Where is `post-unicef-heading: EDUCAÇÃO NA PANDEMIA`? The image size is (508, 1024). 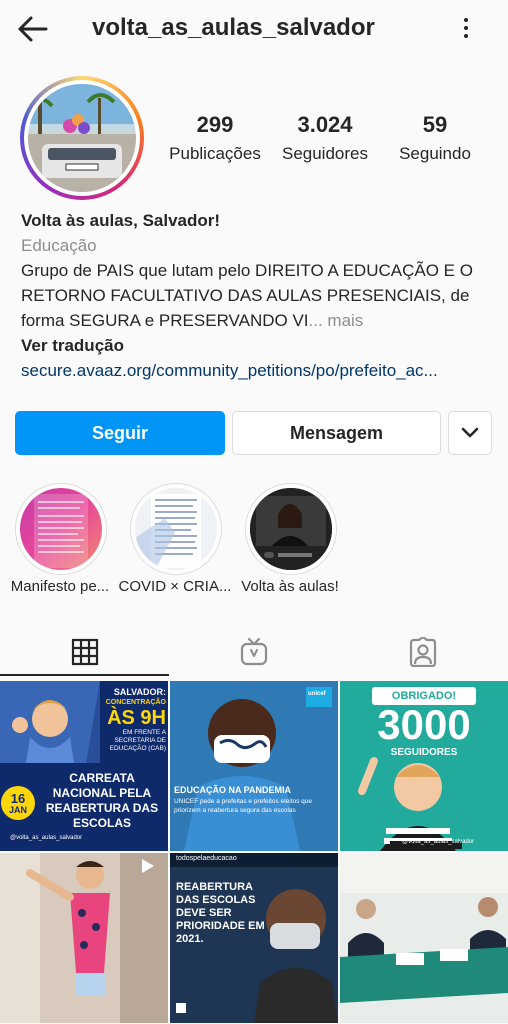
post-unicef-heading: EDUCAÇÃO NA PANDEMIA is located at coordinates (232, 790).